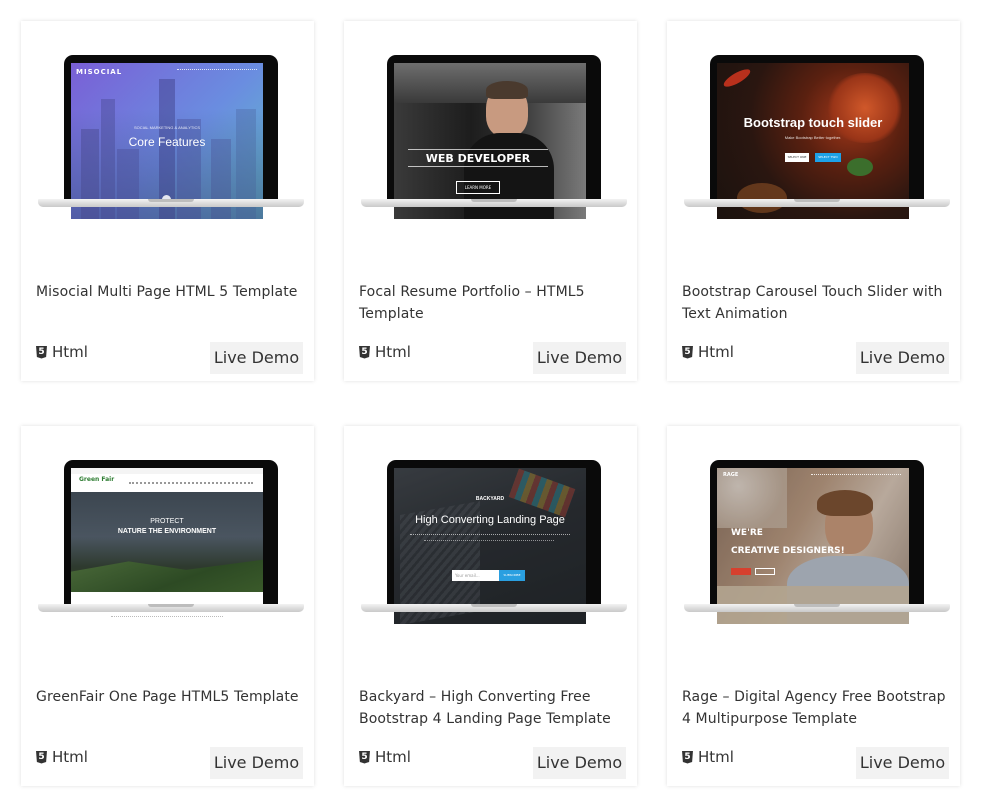  What do you see at coordinates (490, 499) in the screenshot?
I see `screen-brand: BACKYARD` at bounding box center [490, 499].